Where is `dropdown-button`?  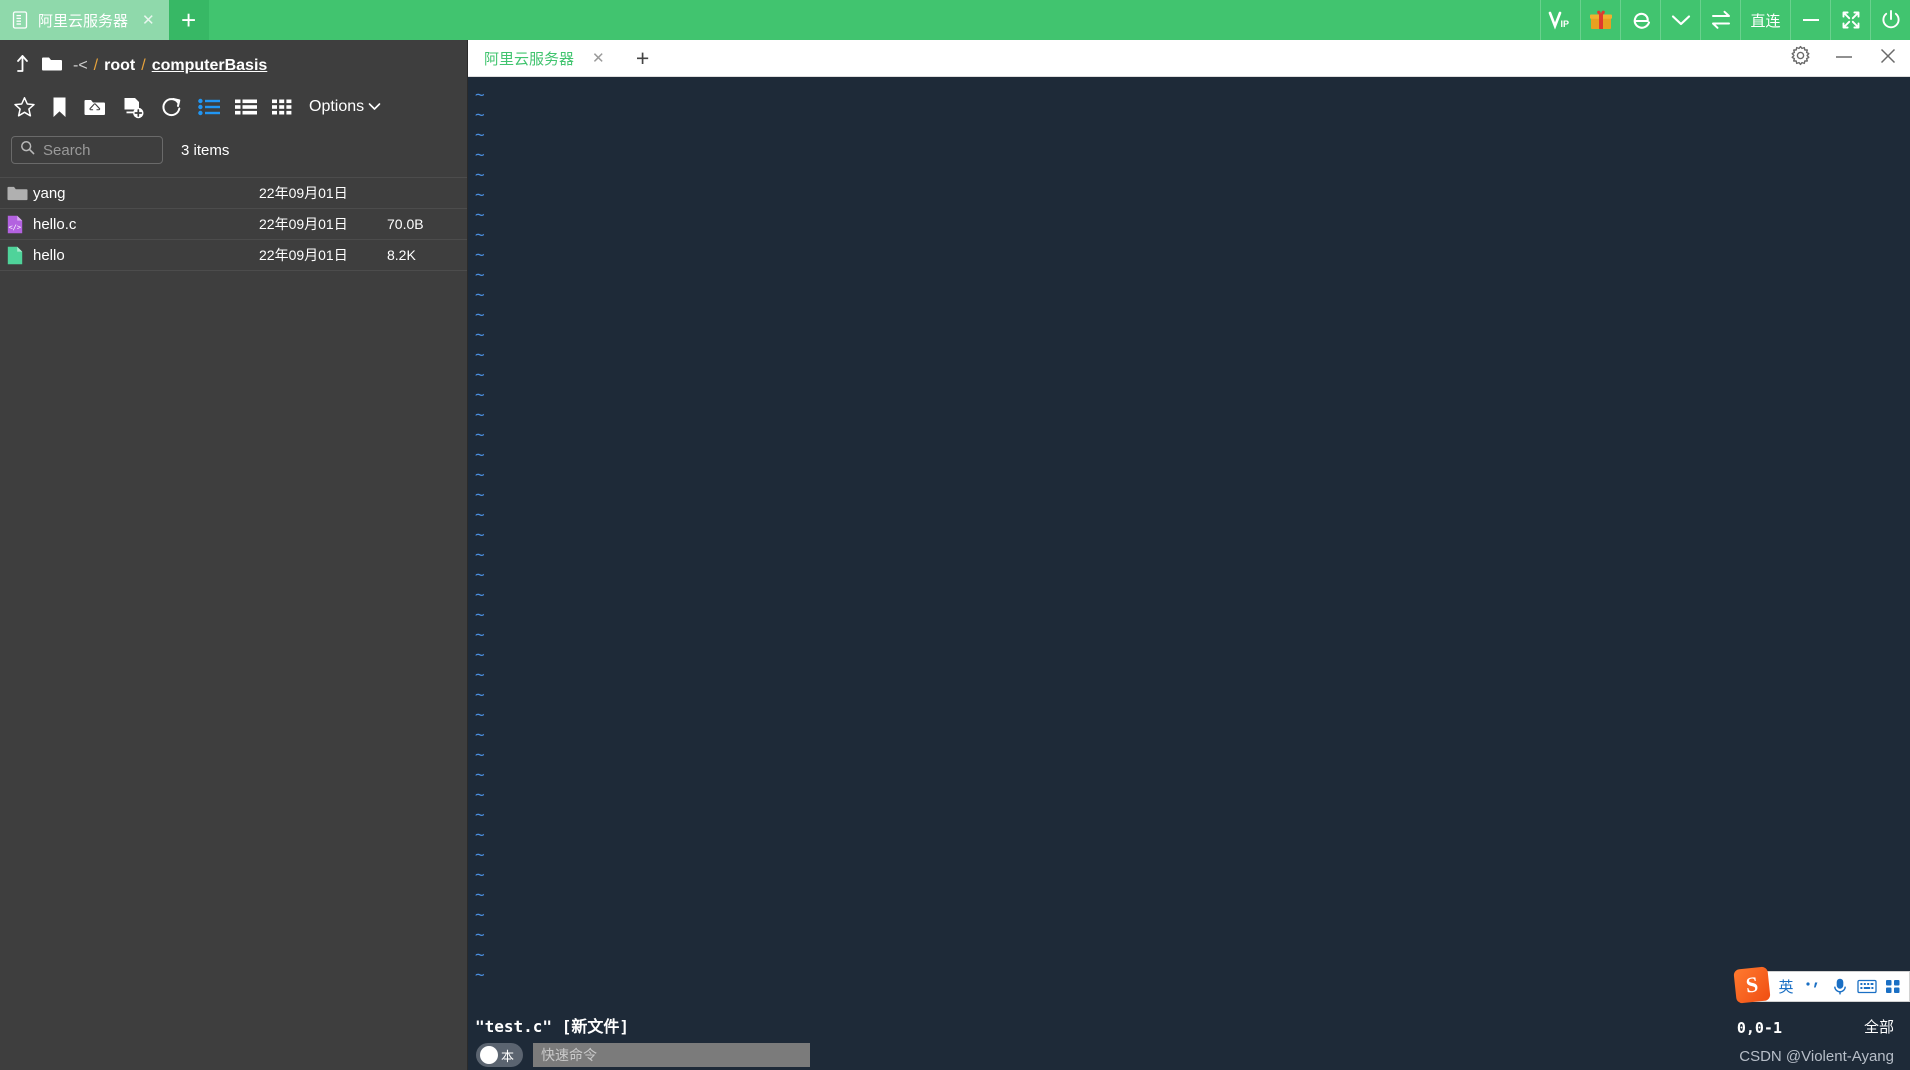
dropdown-button is located at coordinates (1680, 20).